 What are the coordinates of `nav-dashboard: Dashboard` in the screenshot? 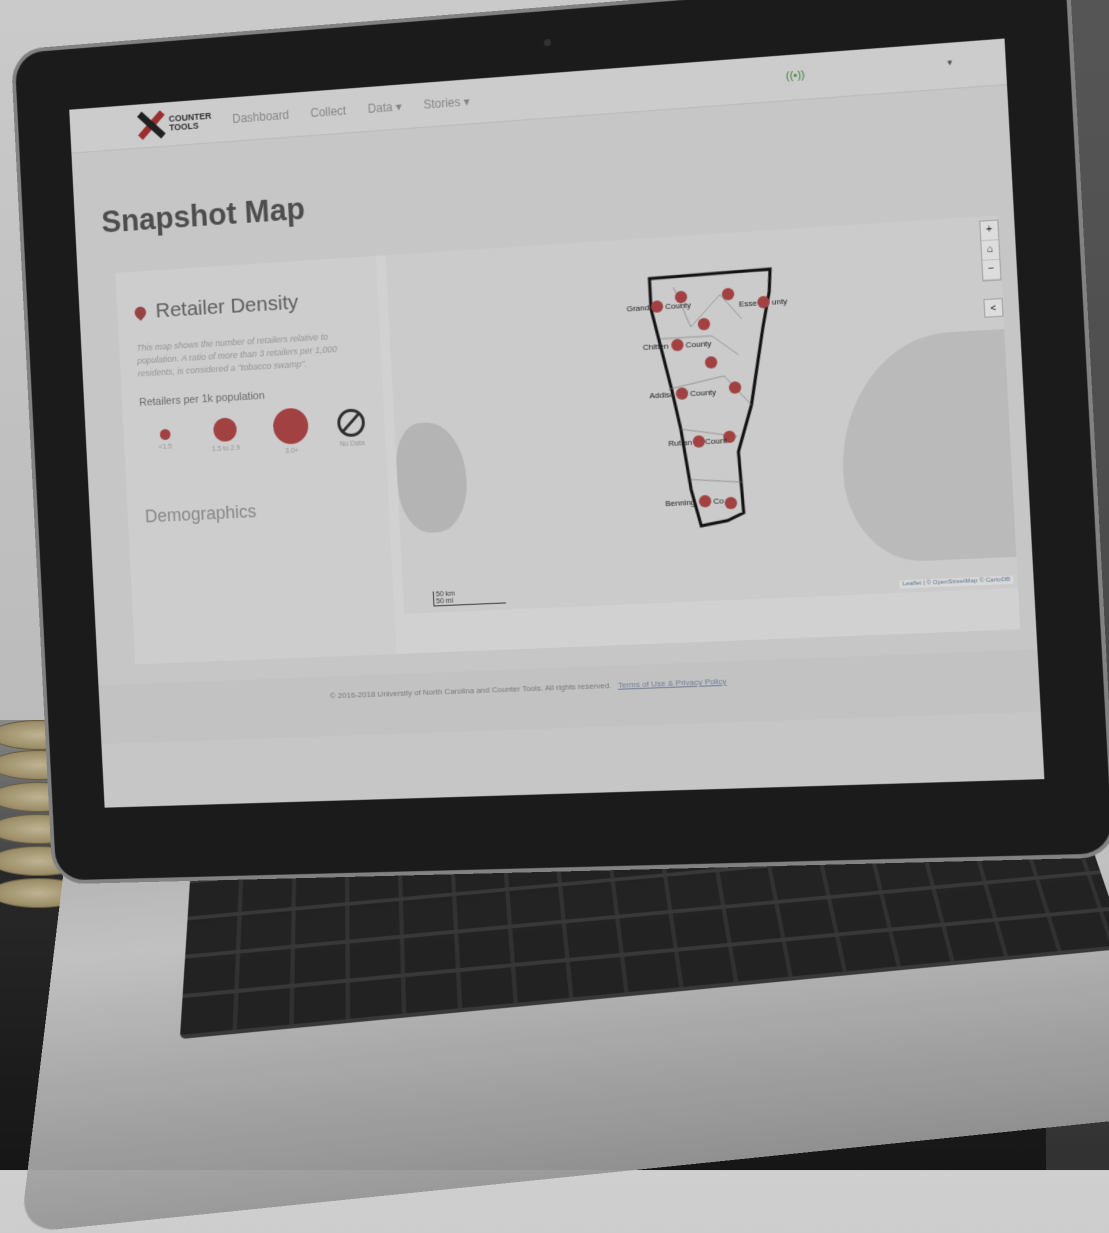 It's located at (260, 117).